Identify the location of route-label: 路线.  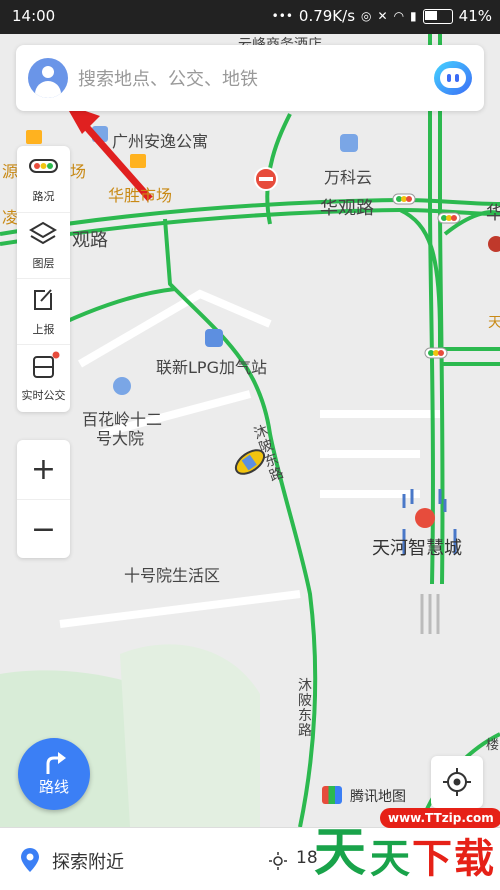
(53, 787).